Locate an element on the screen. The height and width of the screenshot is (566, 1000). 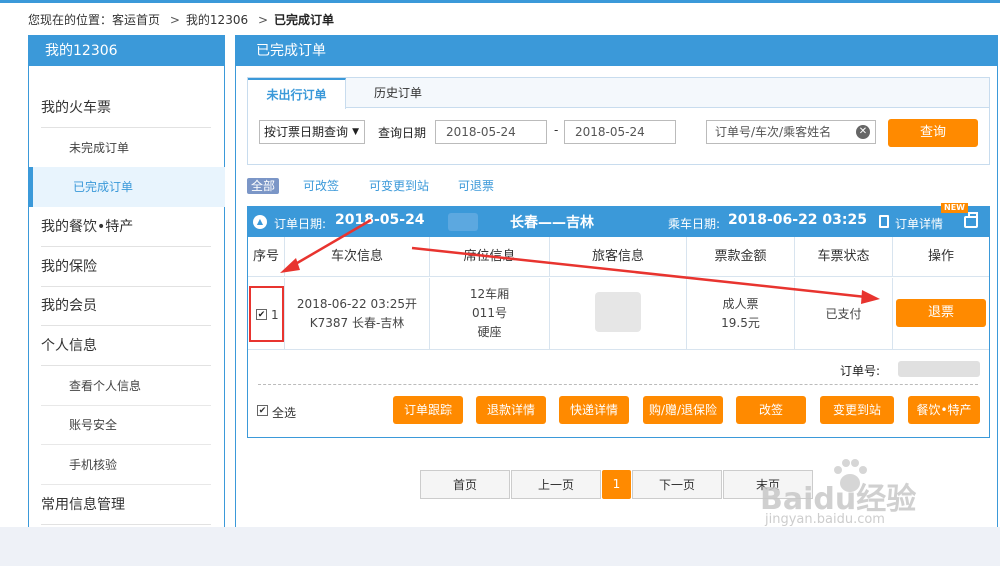
train-departure-time: 2018-06-22 03:25开 is located at coordinates (357, 304).